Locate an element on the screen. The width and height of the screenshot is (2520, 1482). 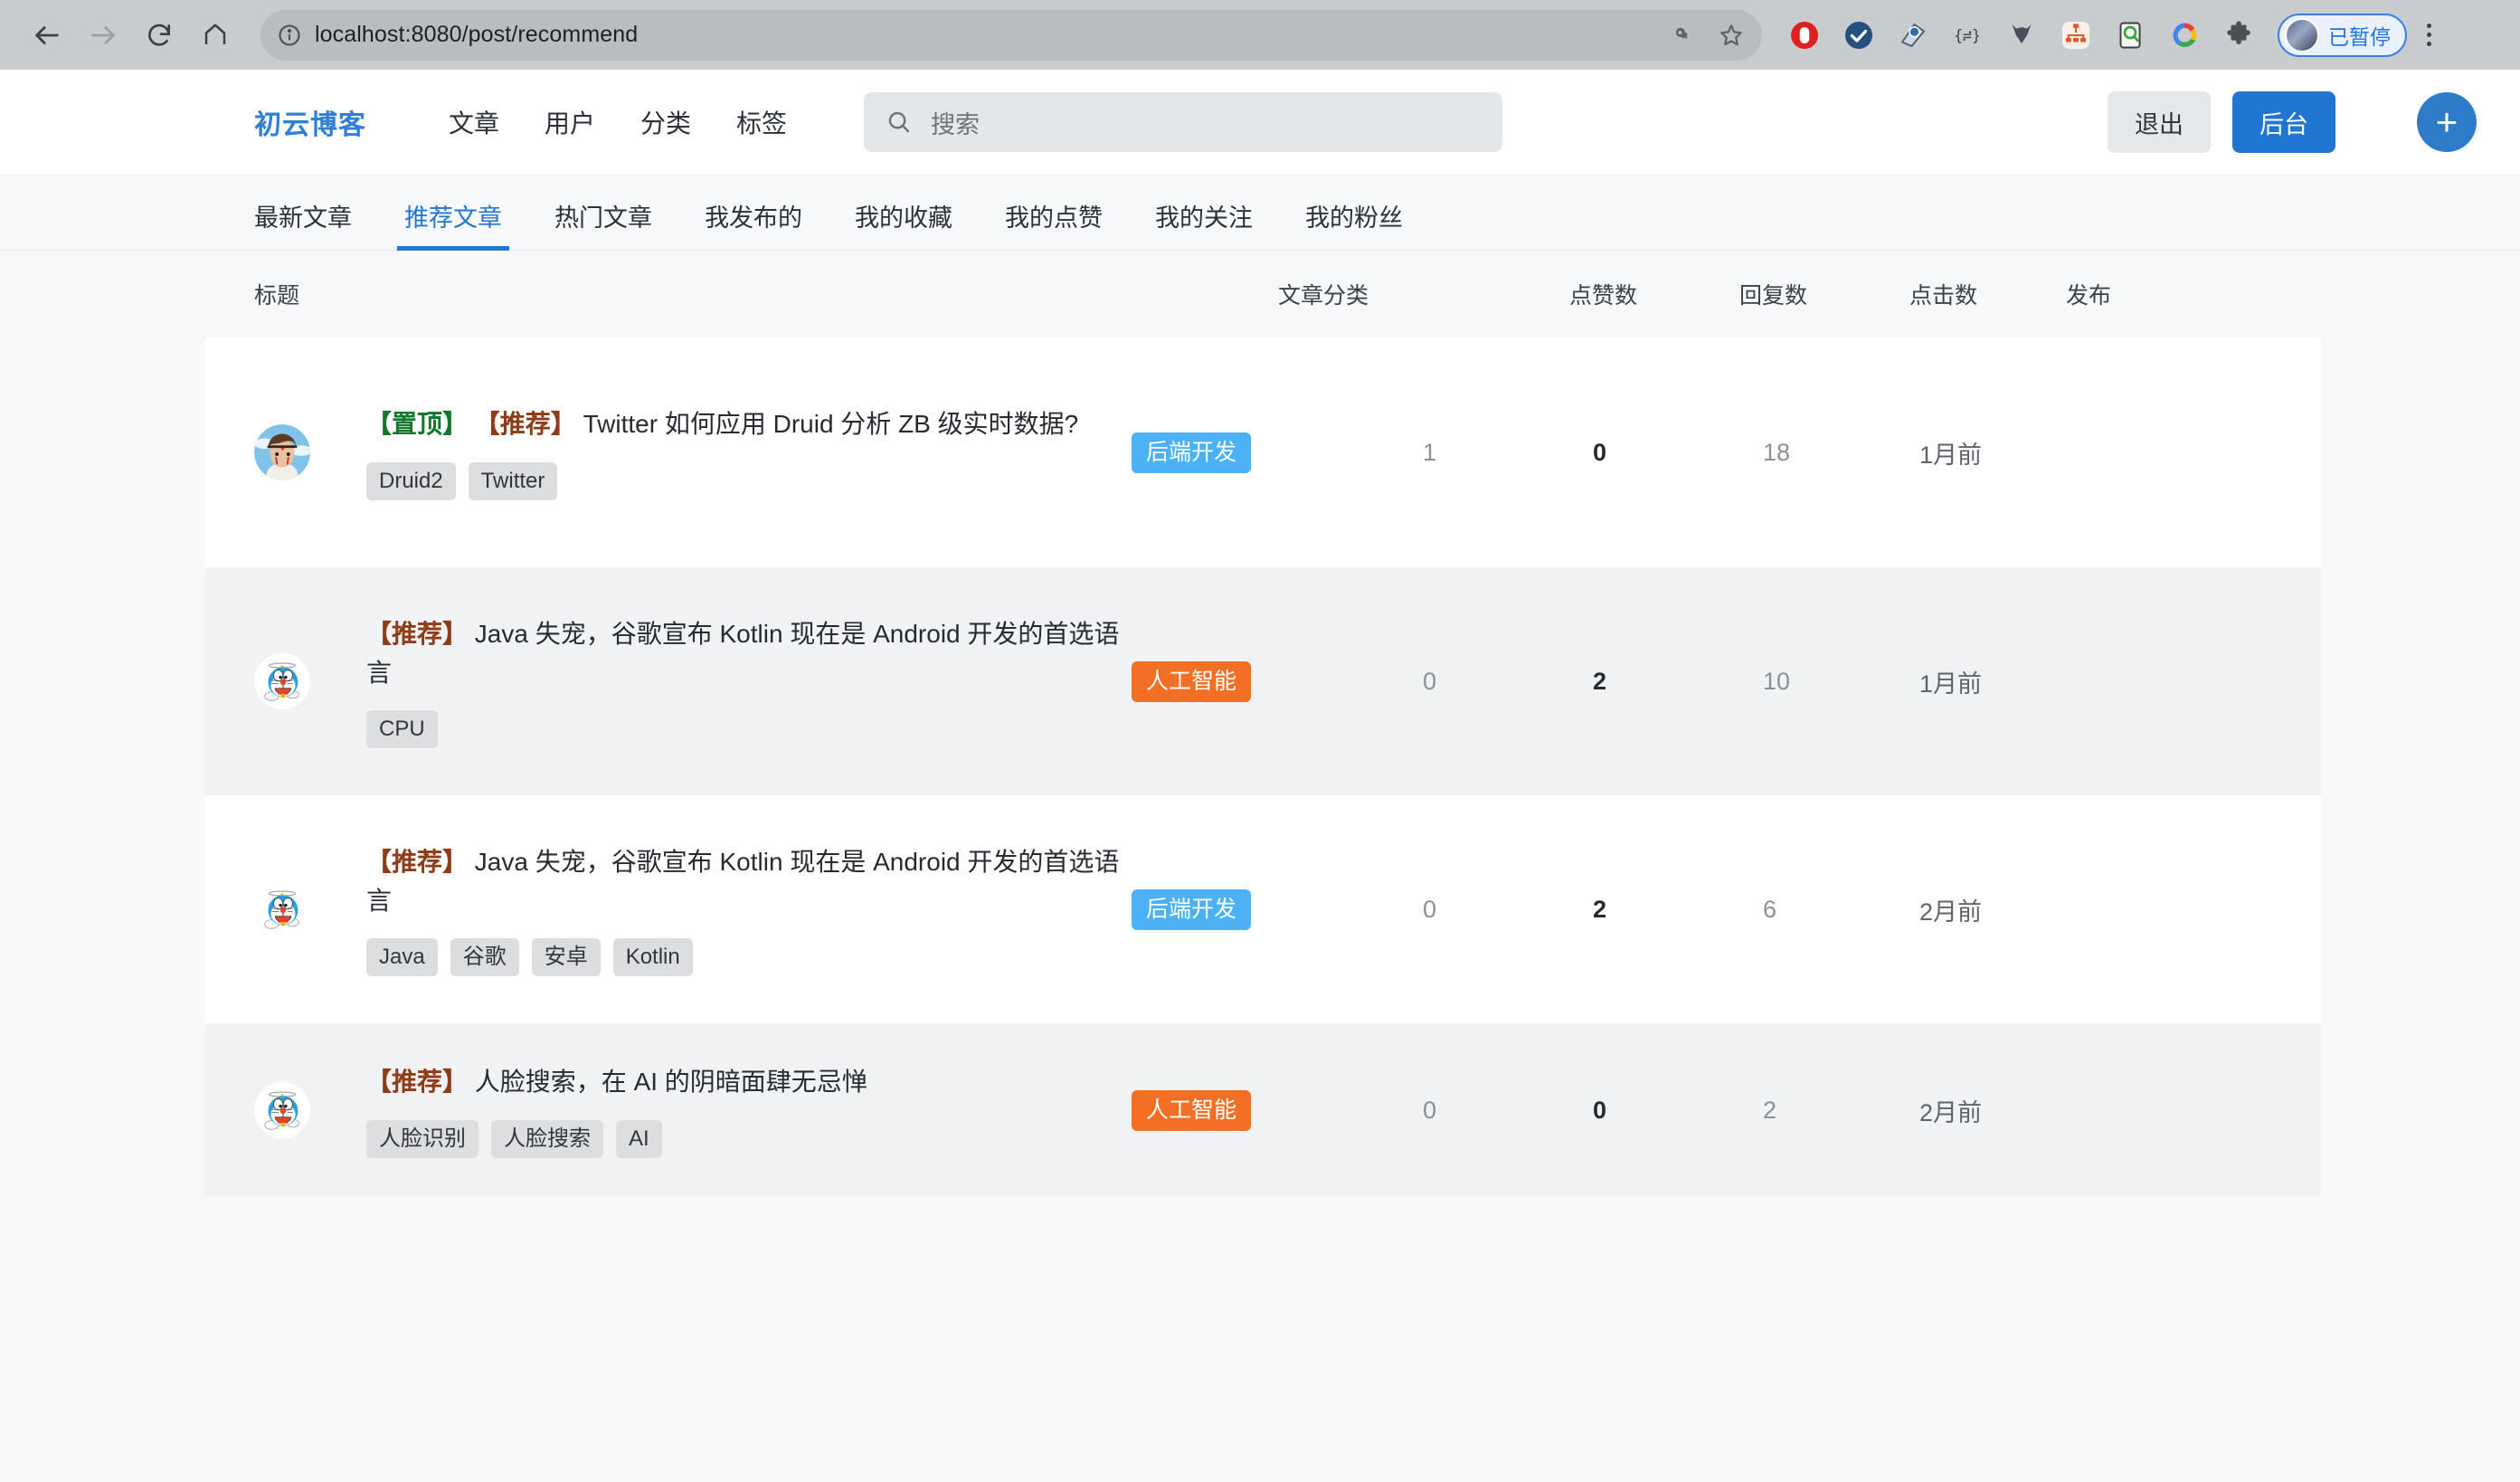
post-tag: Druid2 is located at coordinates (411, 481).